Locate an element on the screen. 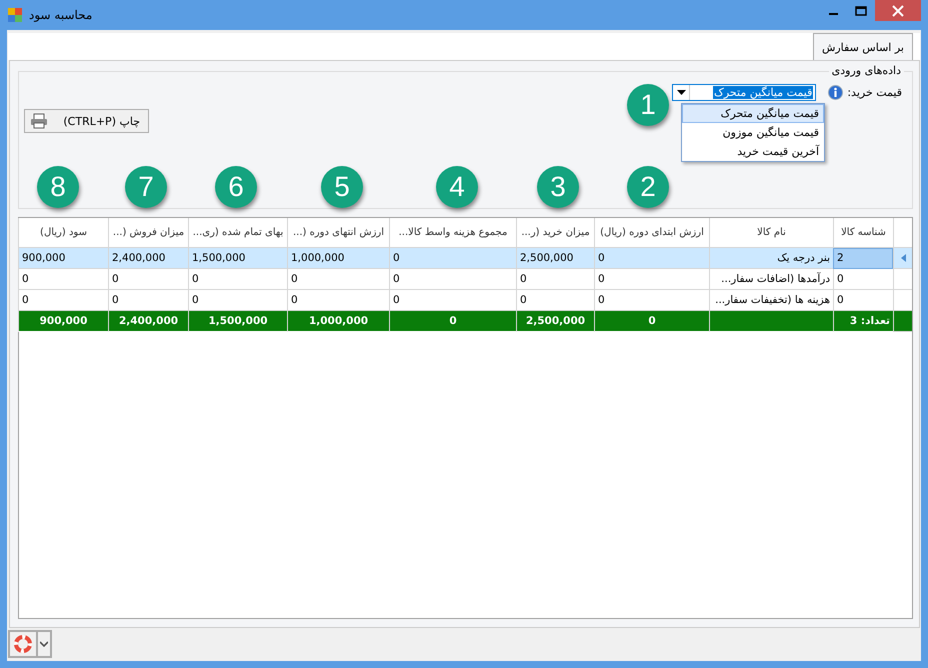 The width and height of the screenshot is (928, 668). close-button is located at coordinates (898, 10).